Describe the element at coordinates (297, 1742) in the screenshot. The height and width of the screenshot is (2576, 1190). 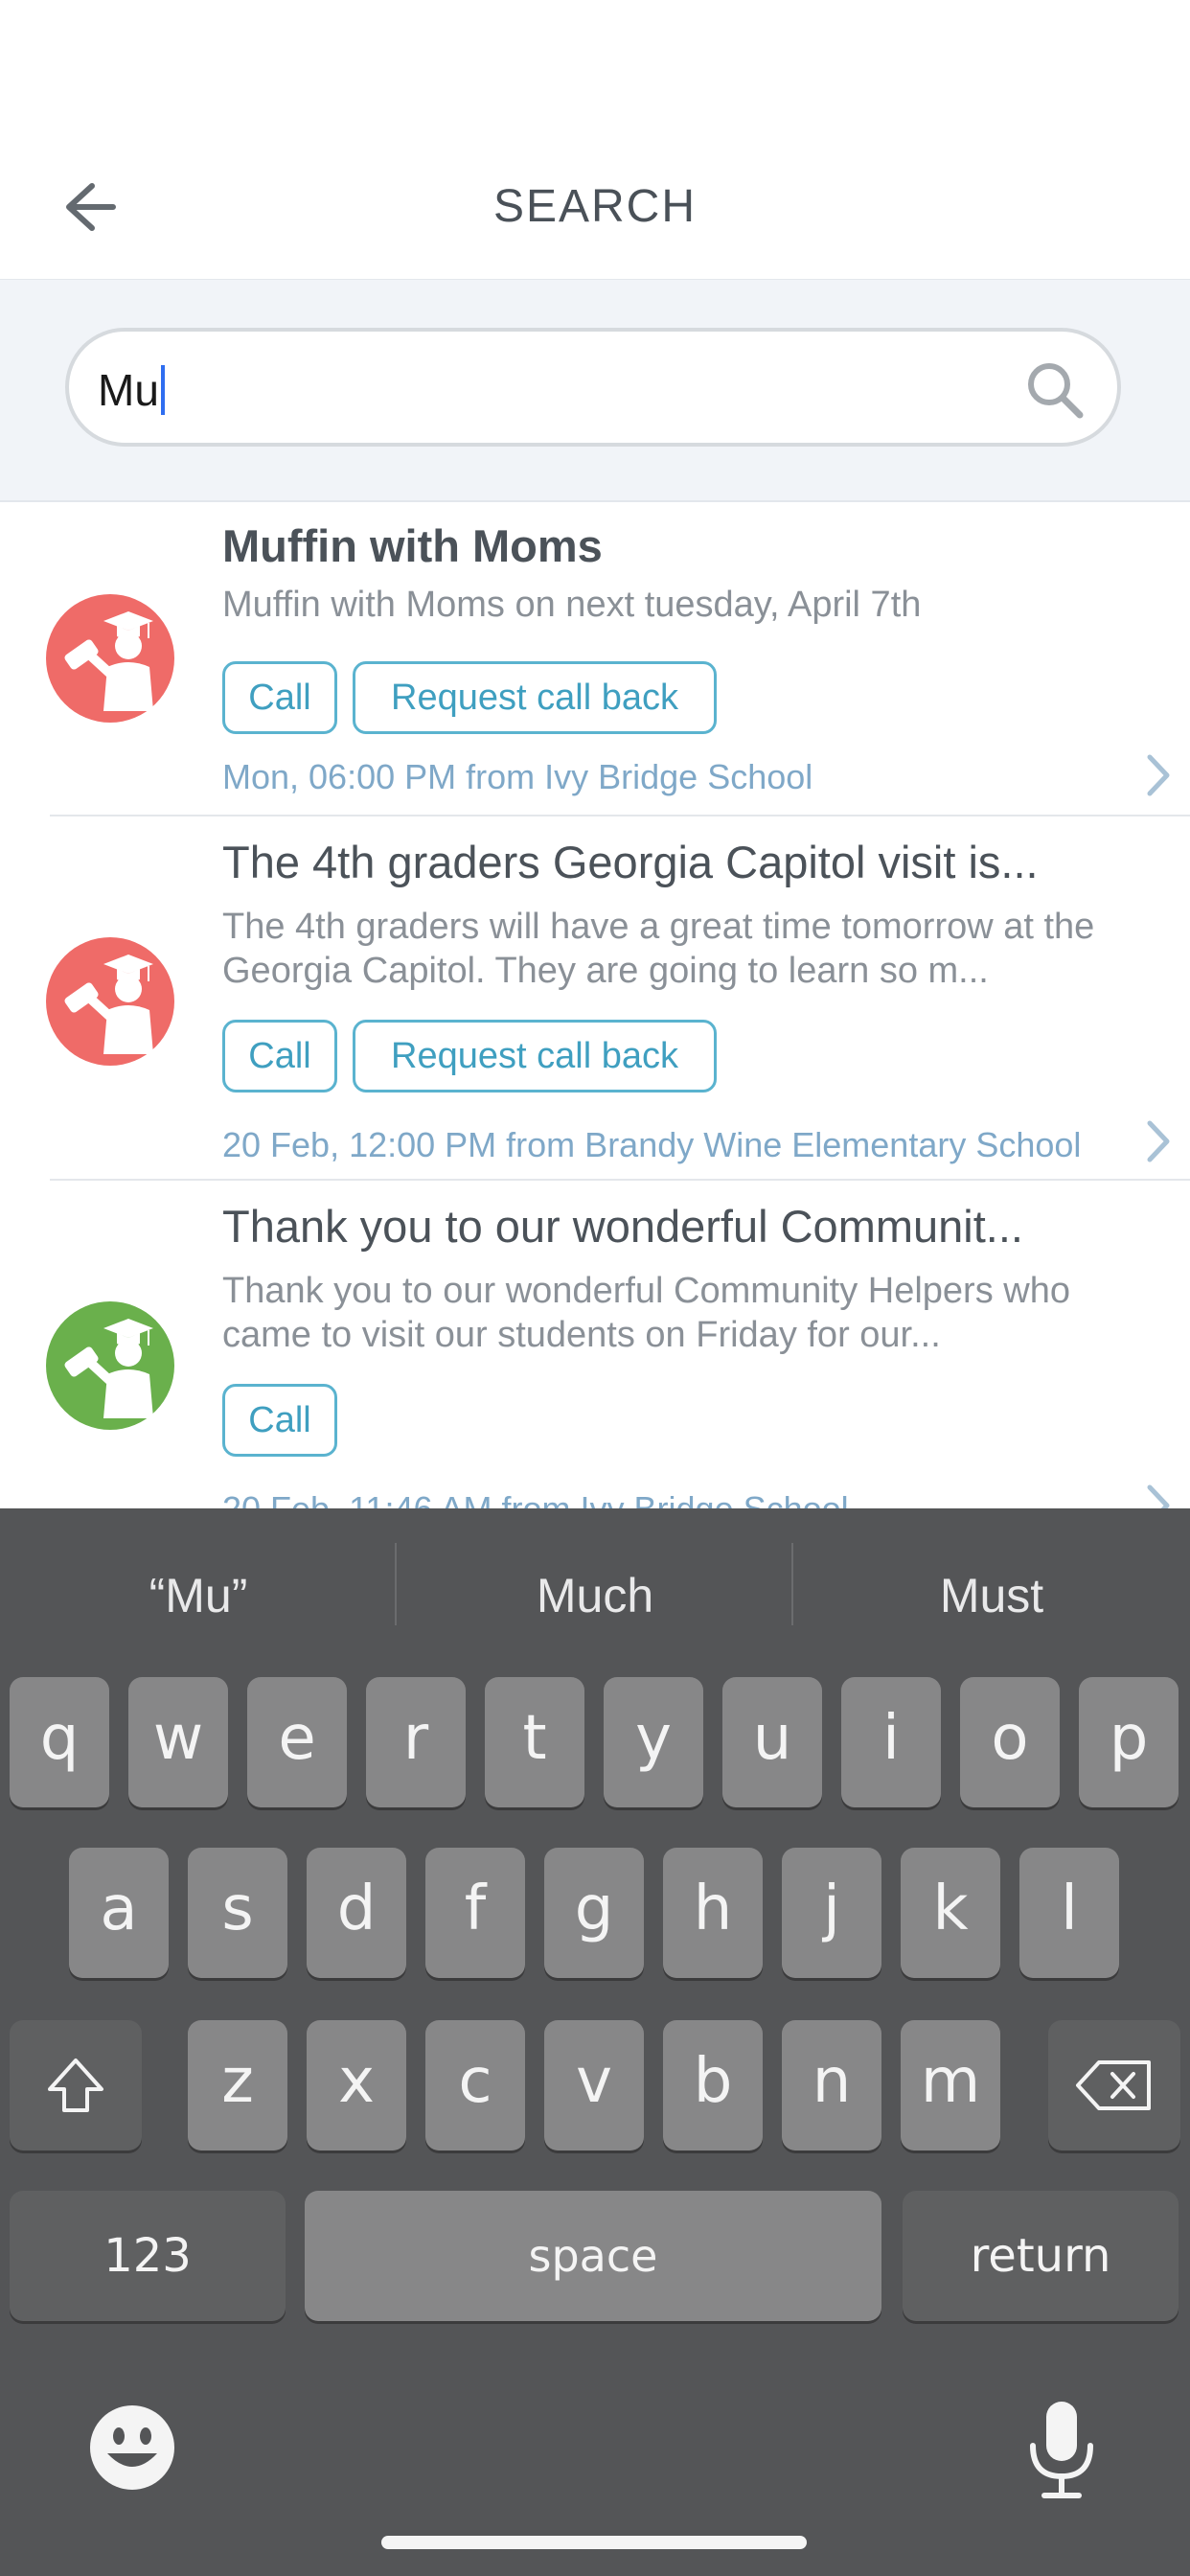
I see `key-e: e` at that location.